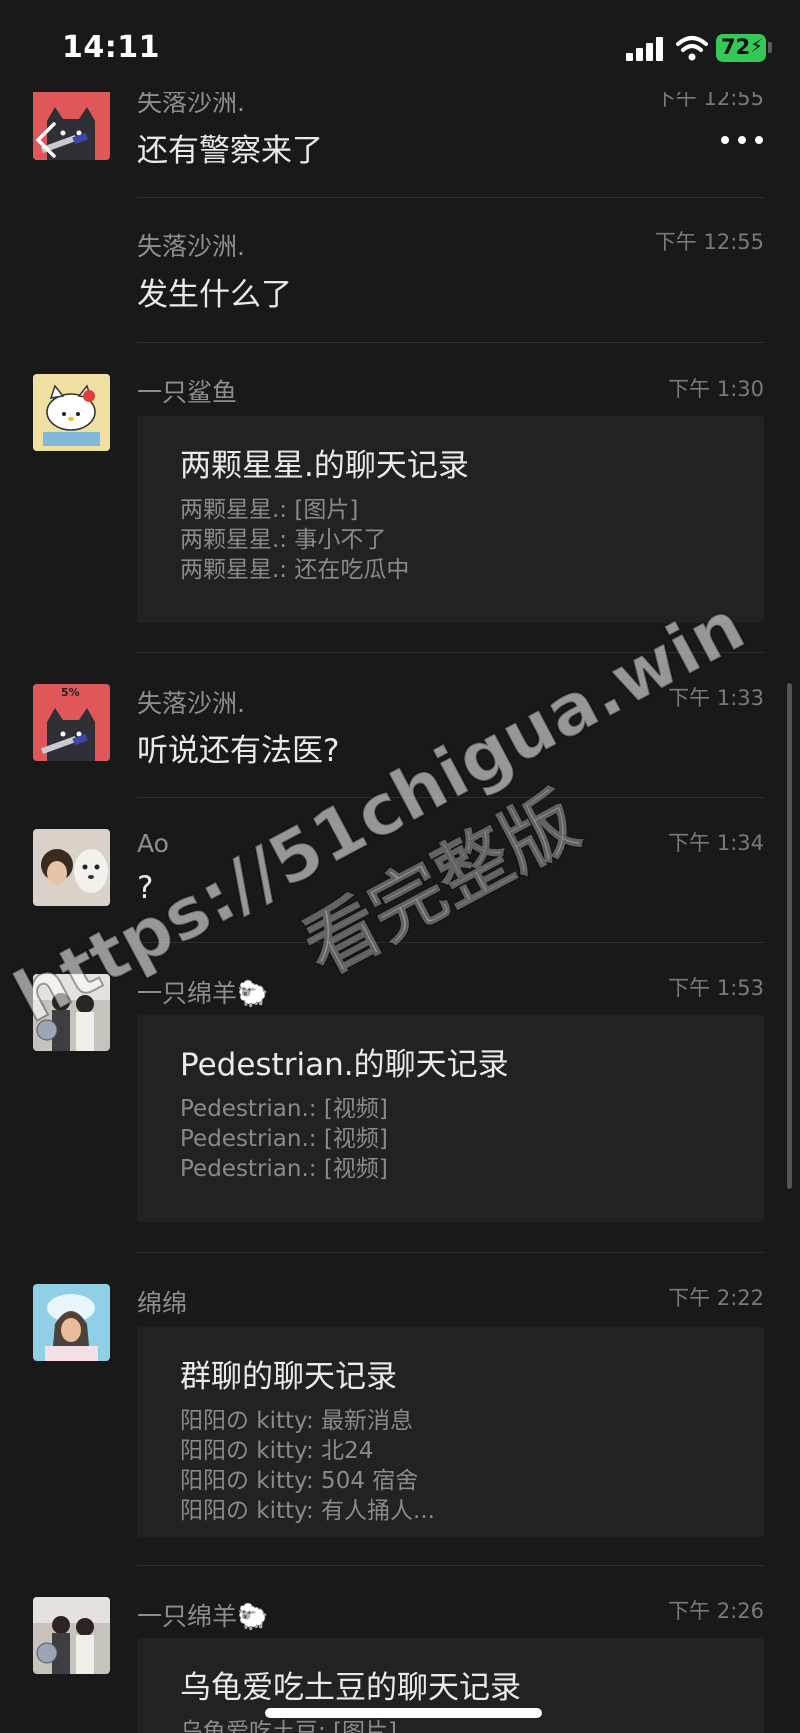 This screenshot has width=800, height=1733. Describe the element at coordinates (403, 1713) in the screenshot. I see `home-indicator` at that location.